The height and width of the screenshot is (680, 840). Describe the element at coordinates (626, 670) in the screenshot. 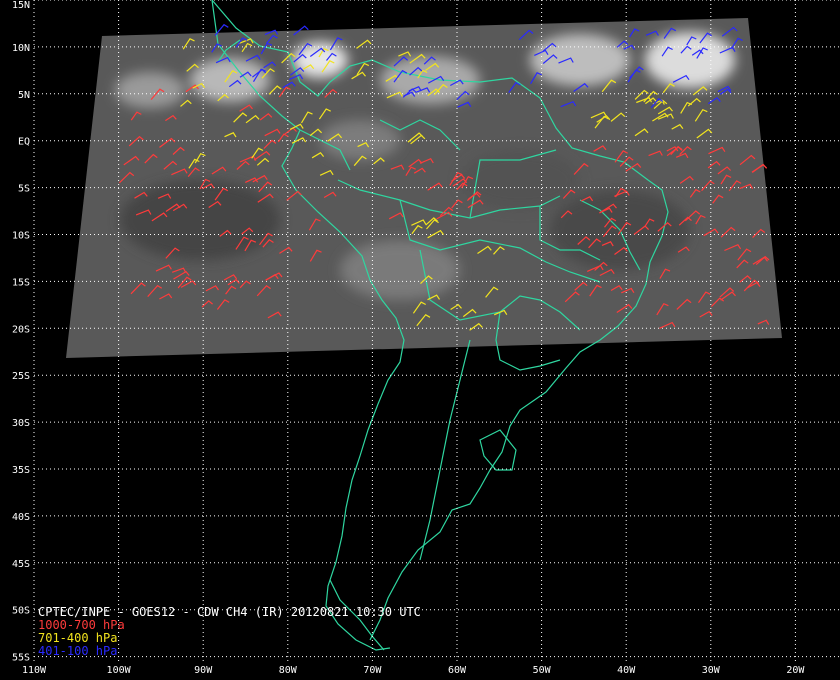

I see `lon-label: 40W` at that location.